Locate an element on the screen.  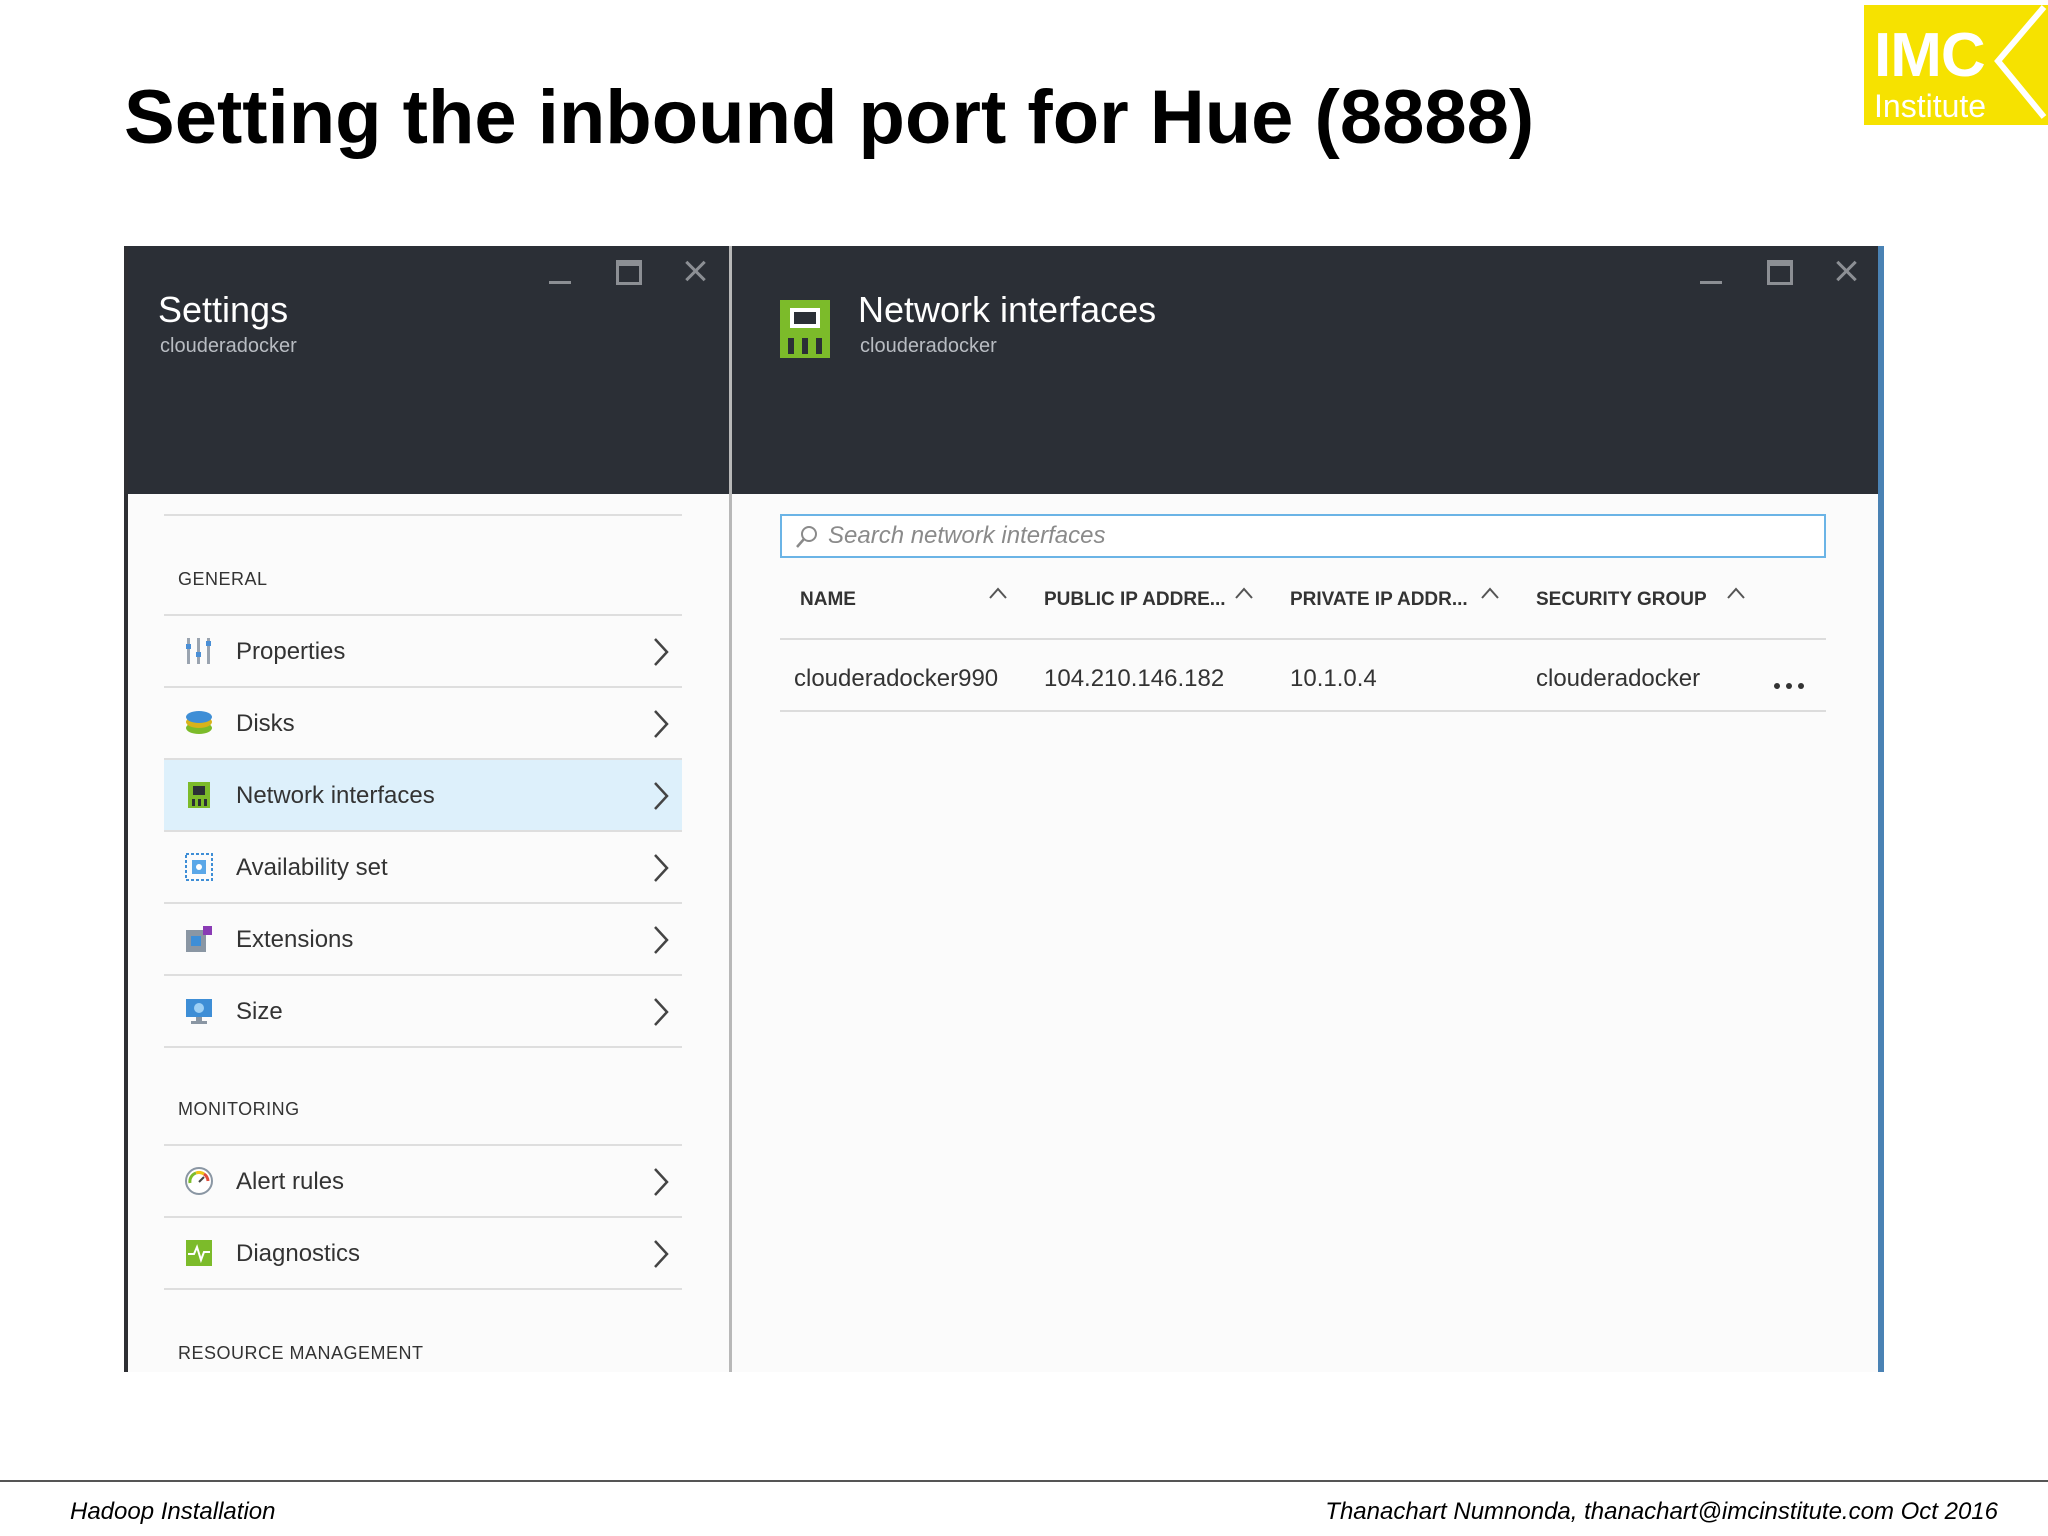
cell-private-ip: 10.1.0.4 is located at coordinates (1333, 678).